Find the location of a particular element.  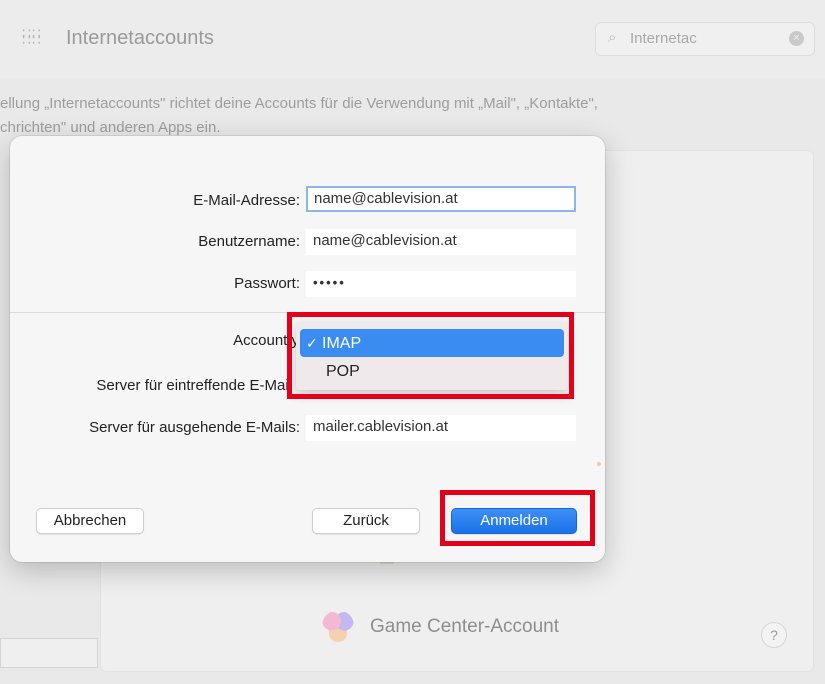

grid-icon: ∷∷ ∷∷ is located at coordinates (31, 36).